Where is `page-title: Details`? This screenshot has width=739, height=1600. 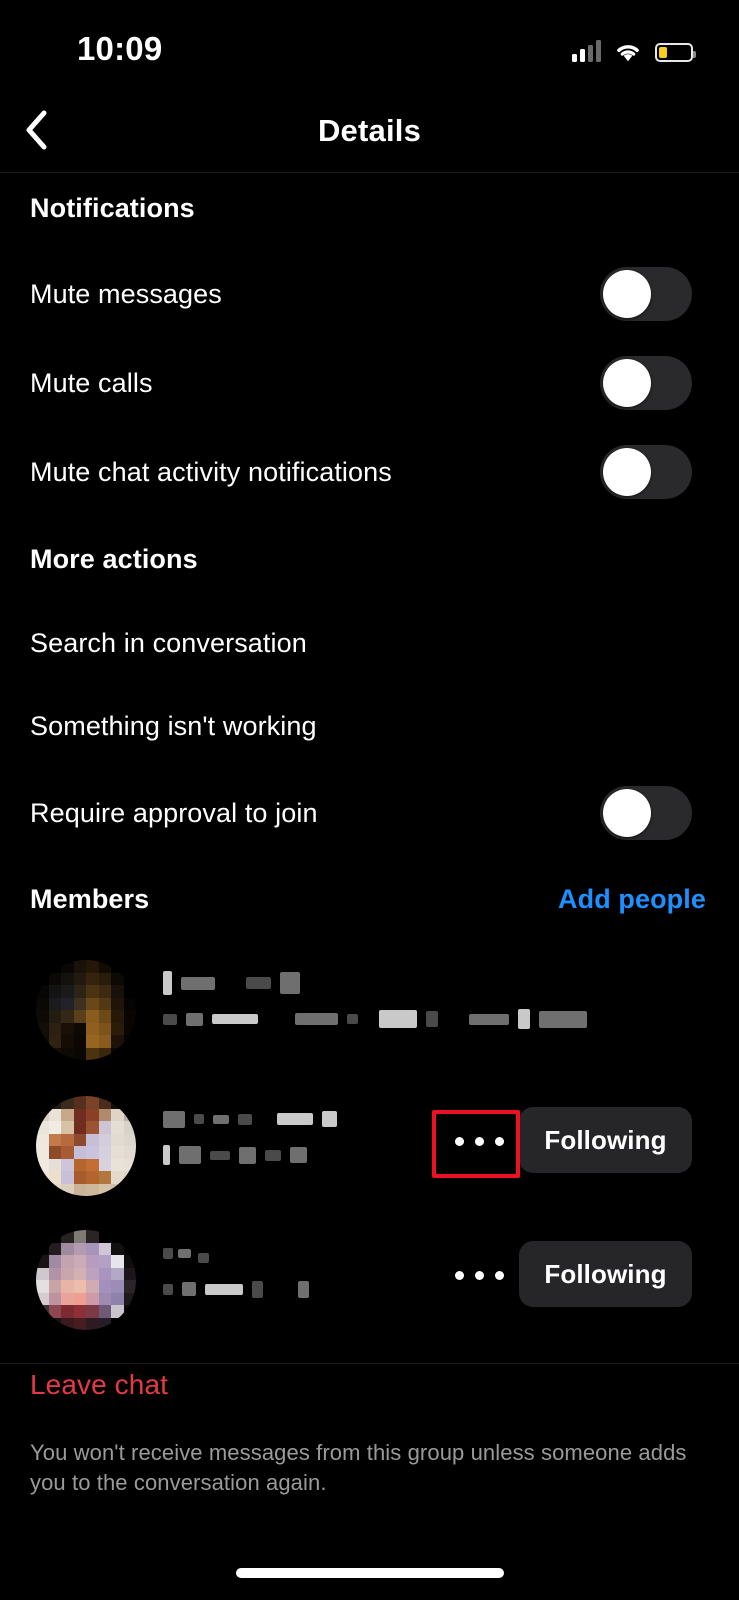 page-title: Details is located at coordinates (369, 130).